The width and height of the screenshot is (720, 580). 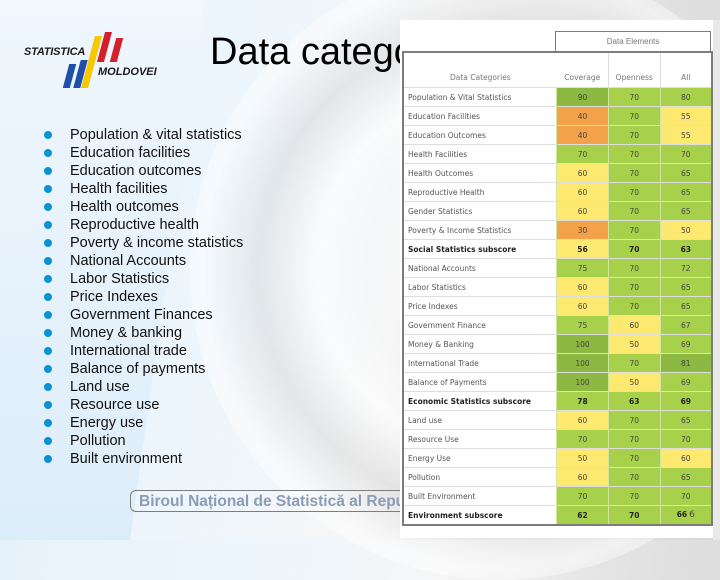 I want to click on cell-category: Resource Use, so click(x=480, y=439).